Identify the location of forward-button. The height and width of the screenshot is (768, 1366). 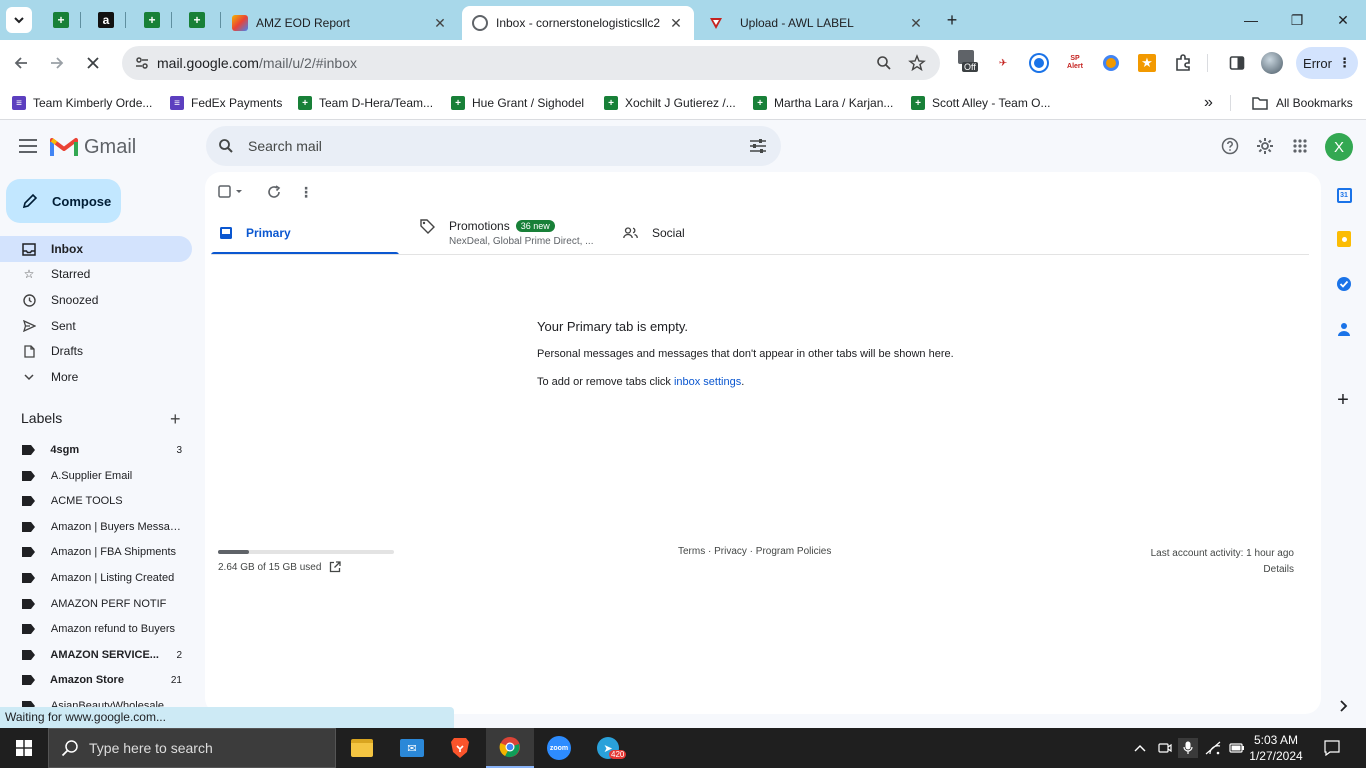
(57, 63).